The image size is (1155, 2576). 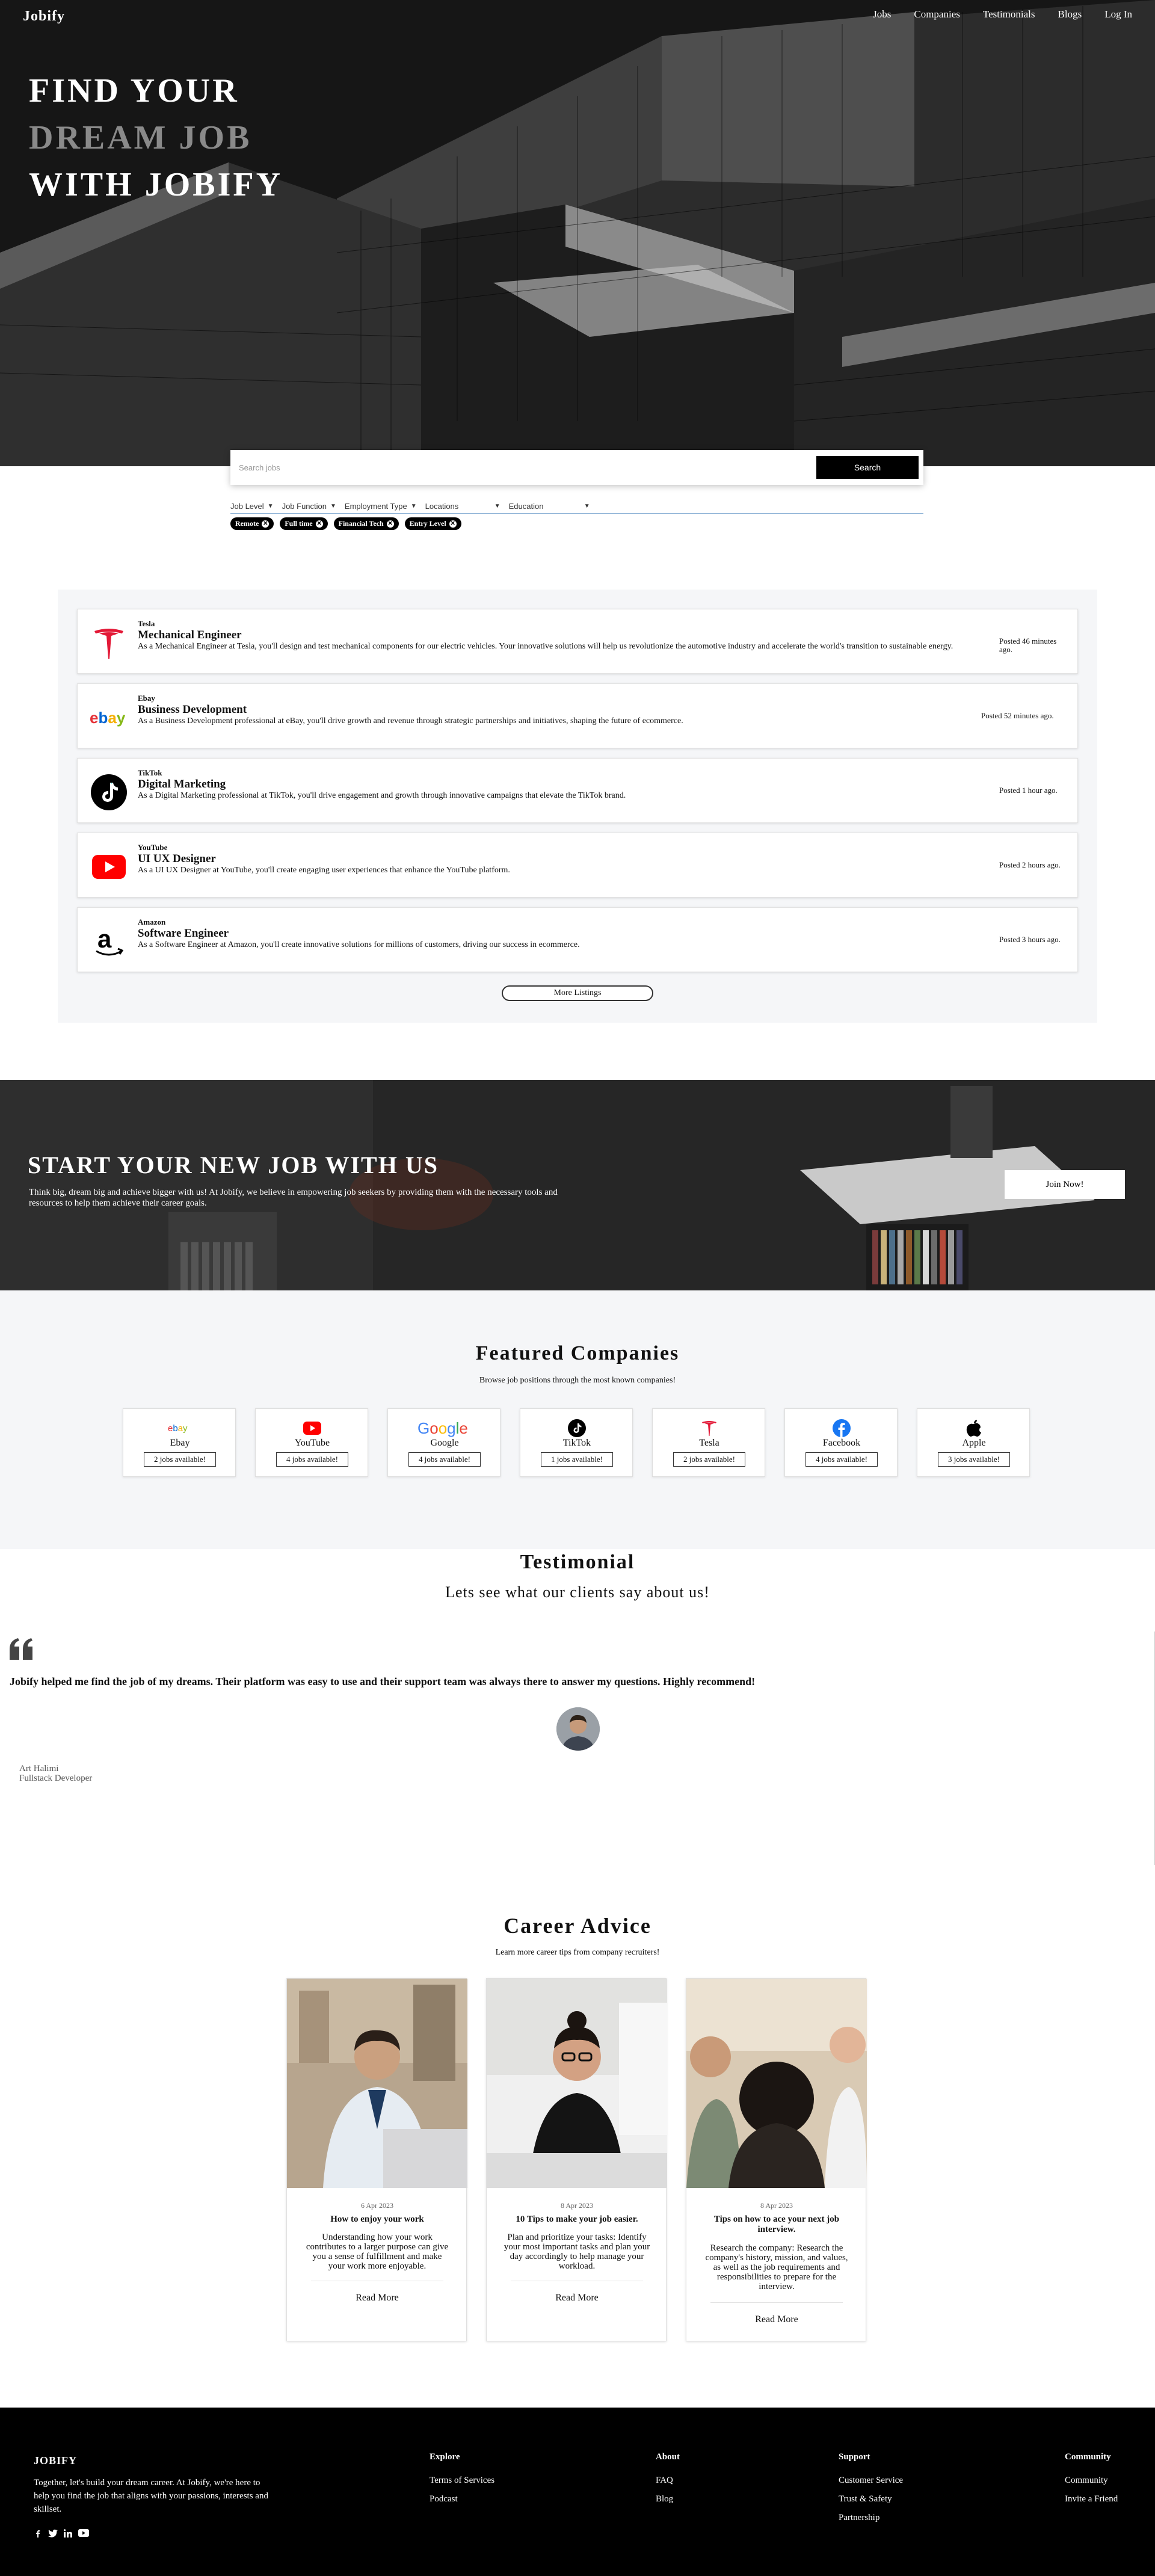 I want to click on company-name: Google, so click(x=445, y=1443).